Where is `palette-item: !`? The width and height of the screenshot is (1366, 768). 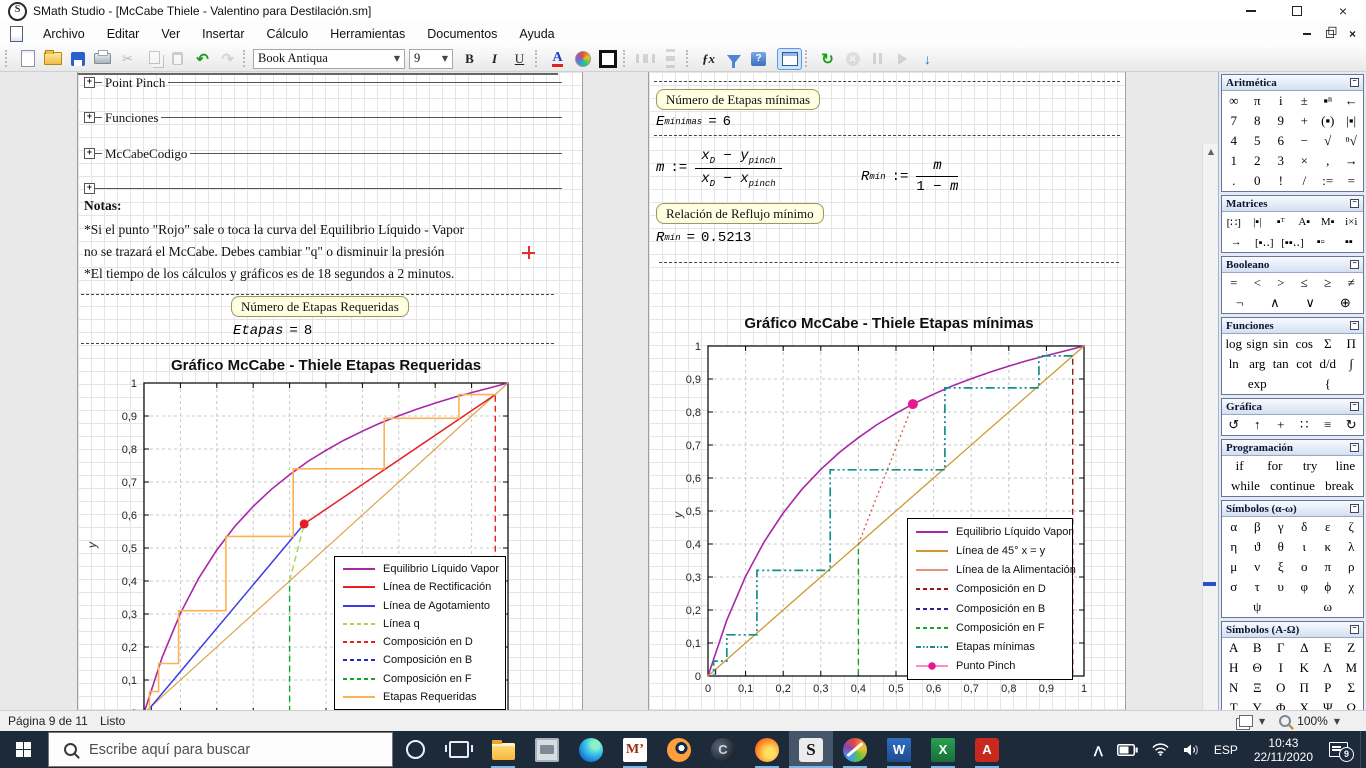 palette-item: ! is located at coordinates (1281, 181).